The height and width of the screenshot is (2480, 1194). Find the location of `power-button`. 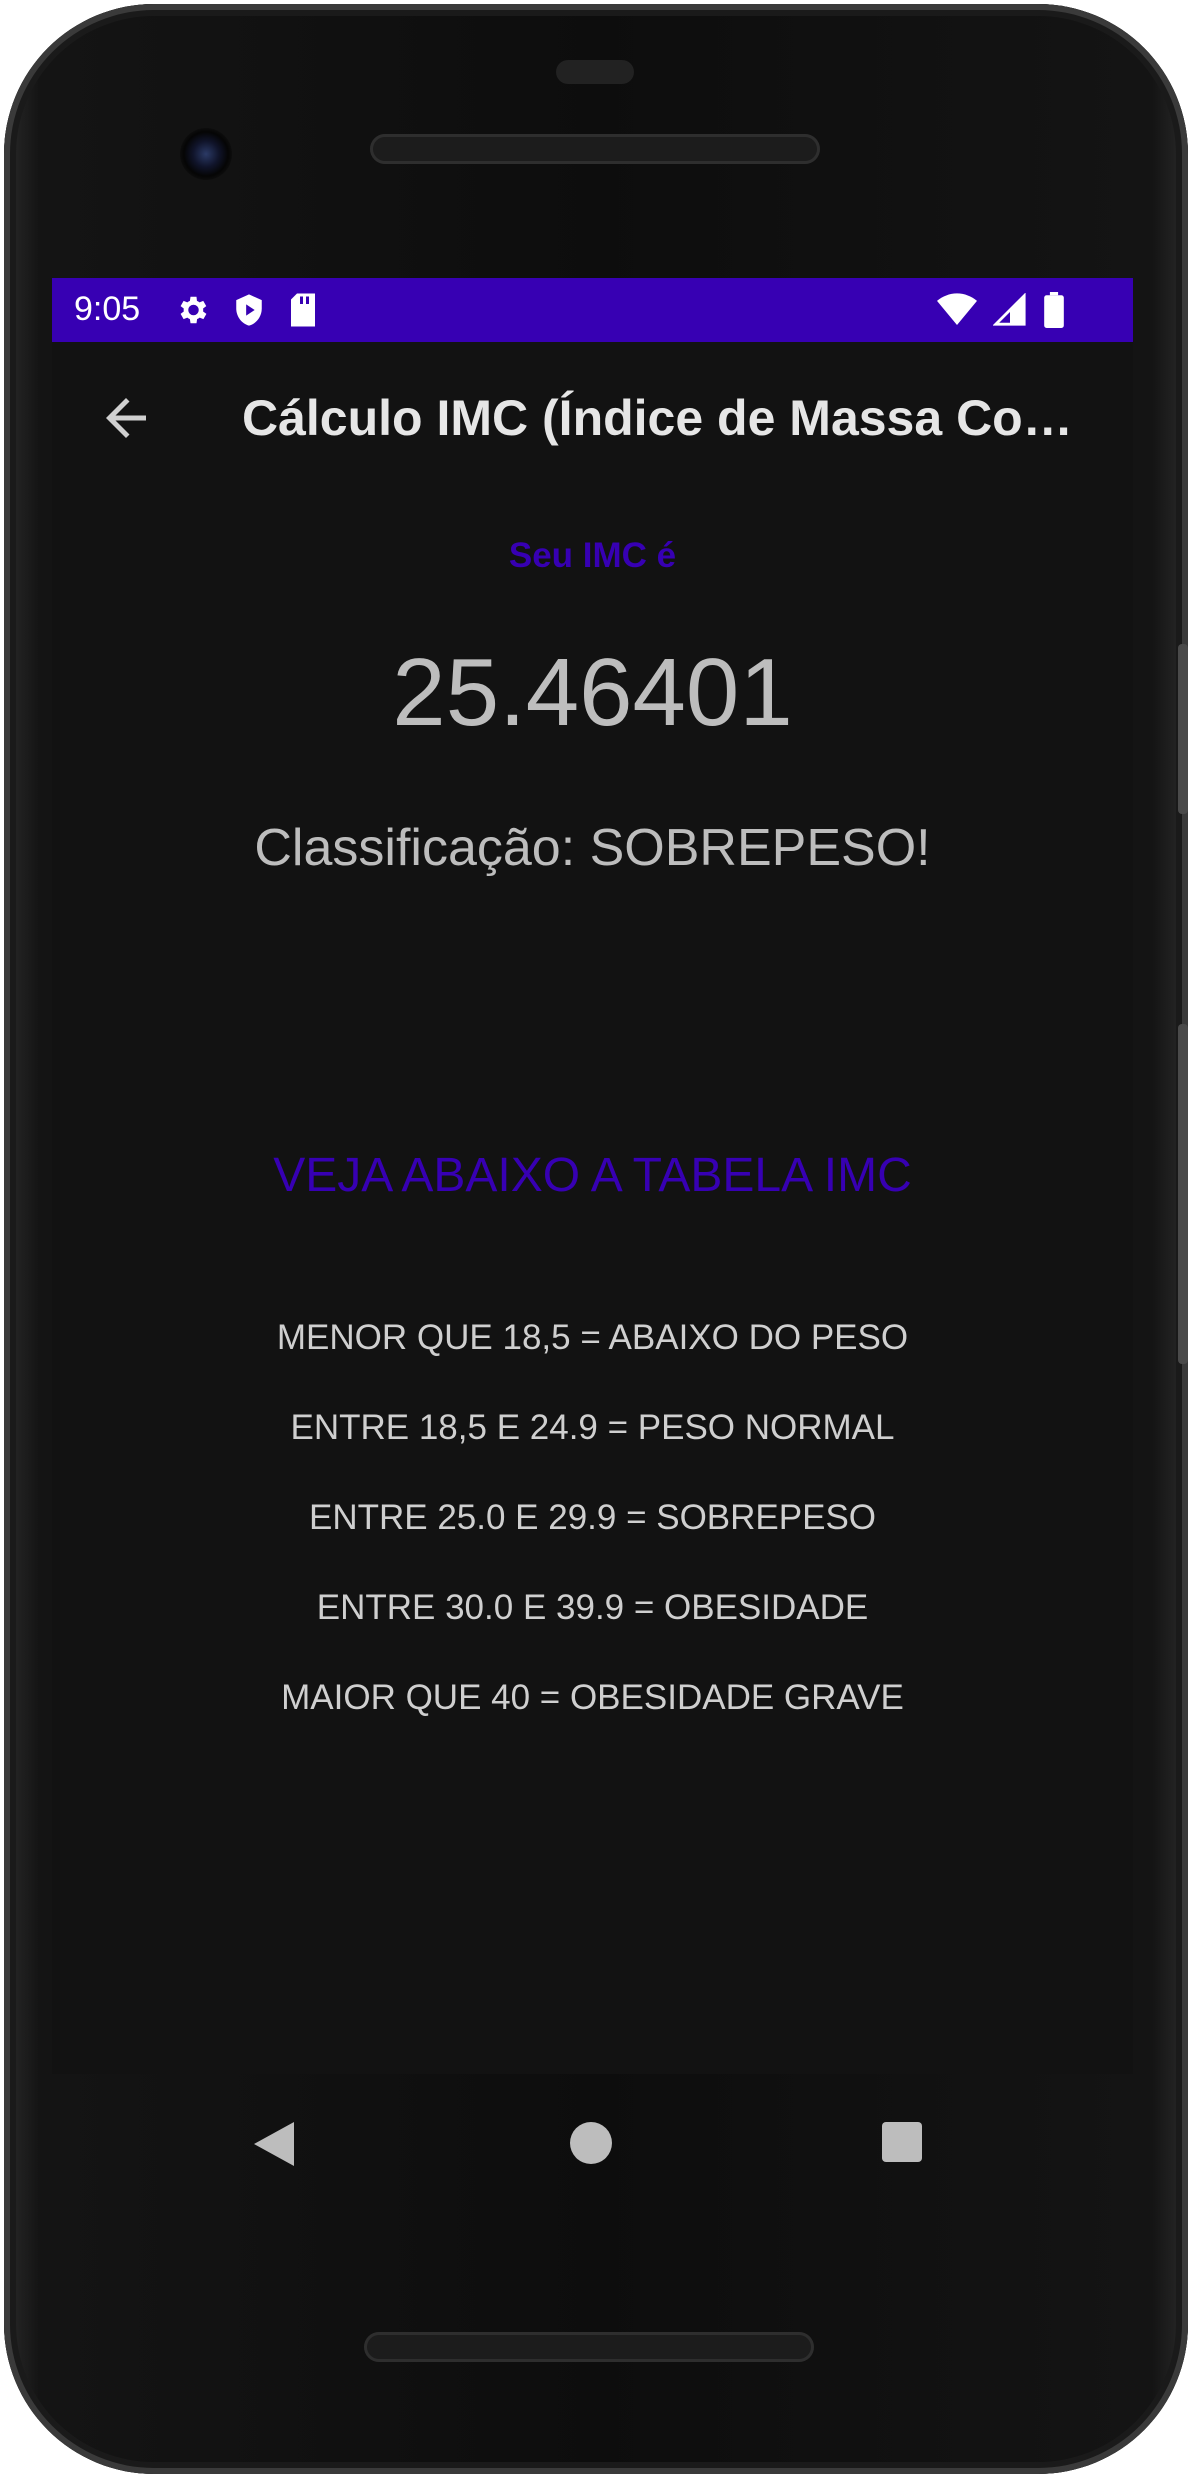

power-button is located at coordinates (1183, 729).